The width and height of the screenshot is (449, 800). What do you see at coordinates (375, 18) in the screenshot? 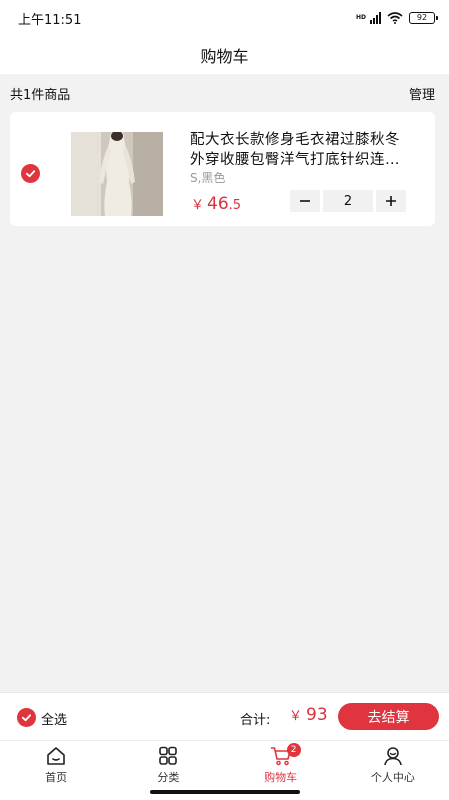
I see `signal-icon` at bounding box center [375, 18].